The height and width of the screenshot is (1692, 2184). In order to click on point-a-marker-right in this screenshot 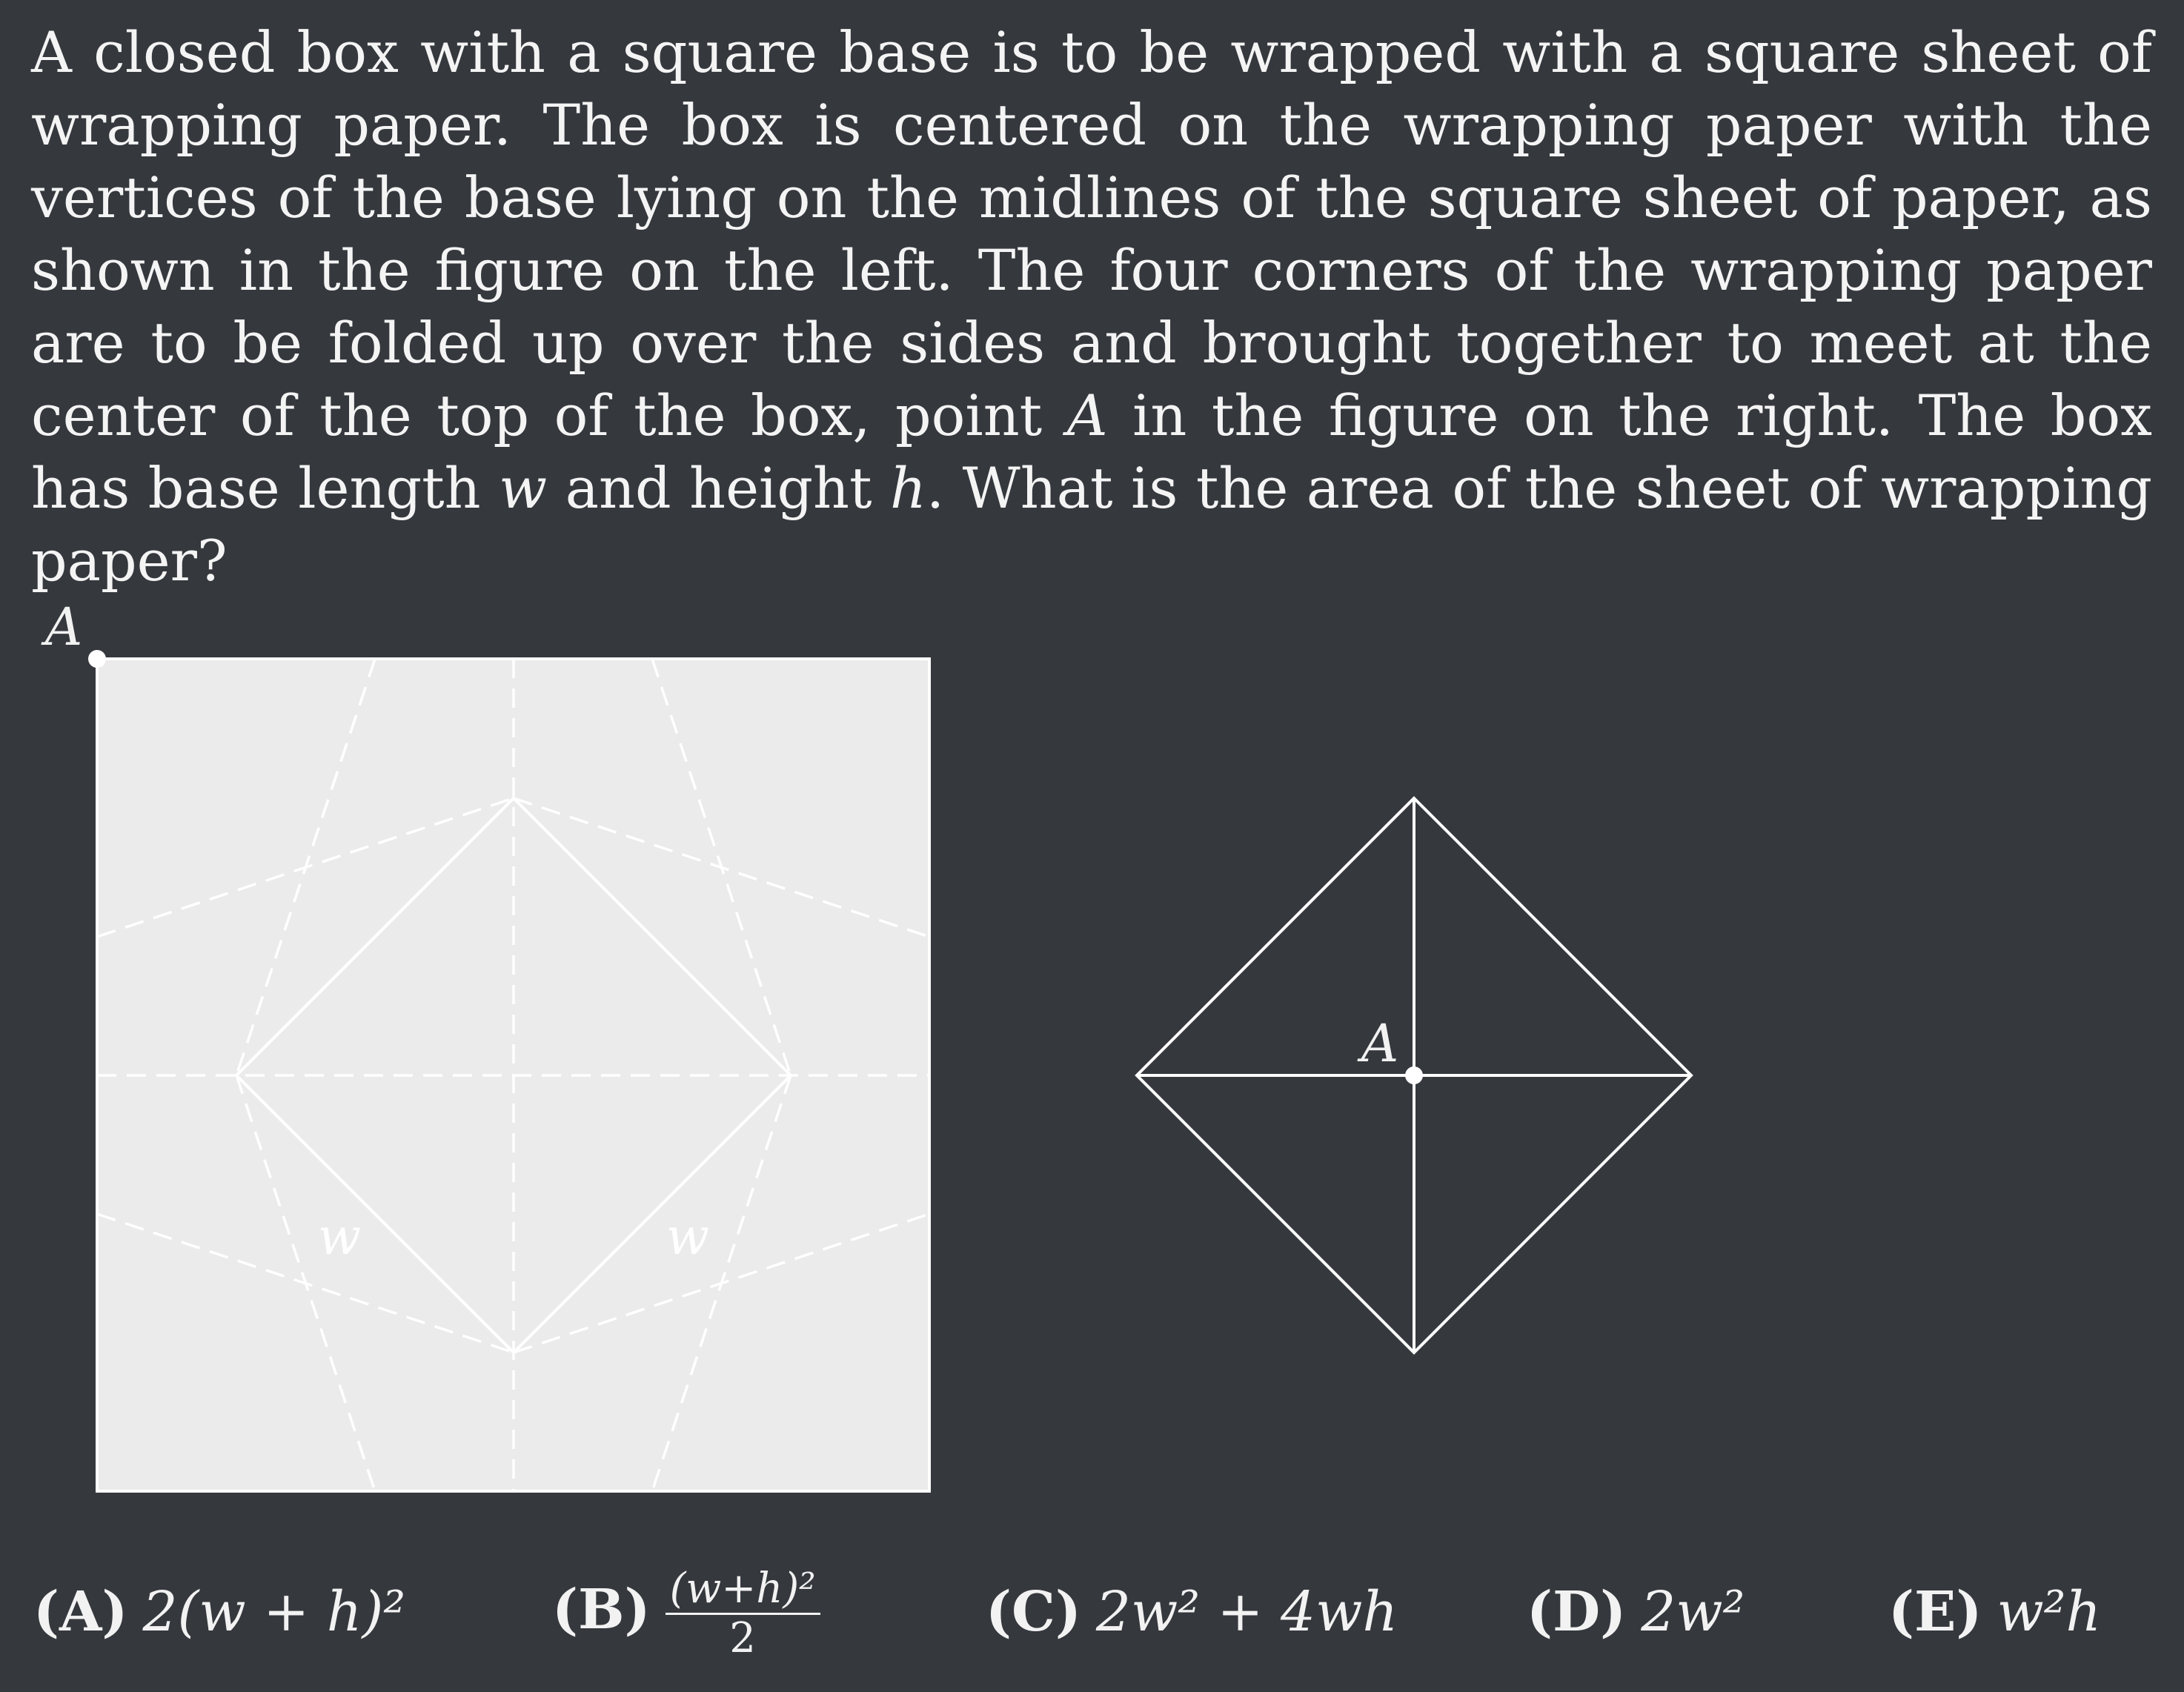, I will do `click(1414, 1075)`.